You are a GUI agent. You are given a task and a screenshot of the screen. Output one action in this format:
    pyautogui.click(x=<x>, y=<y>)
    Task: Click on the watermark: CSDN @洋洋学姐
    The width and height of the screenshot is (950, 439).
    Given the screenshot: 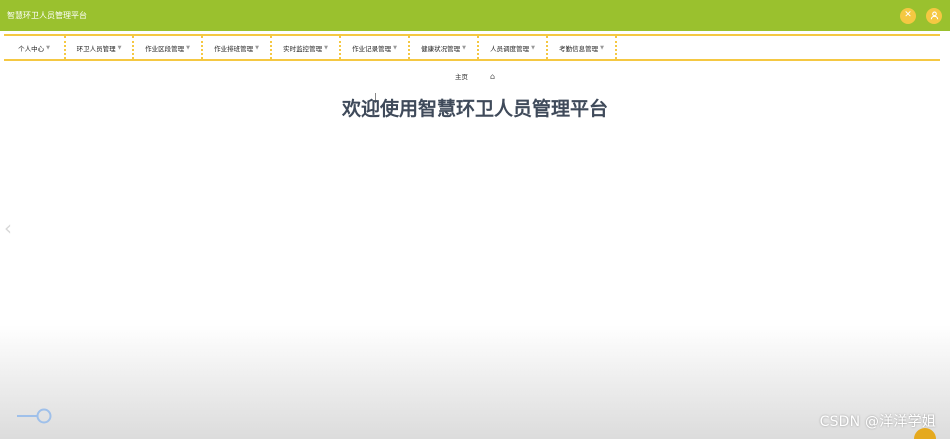 What is the action you would take?
    pyautogui.click(x=877, y=422)
    